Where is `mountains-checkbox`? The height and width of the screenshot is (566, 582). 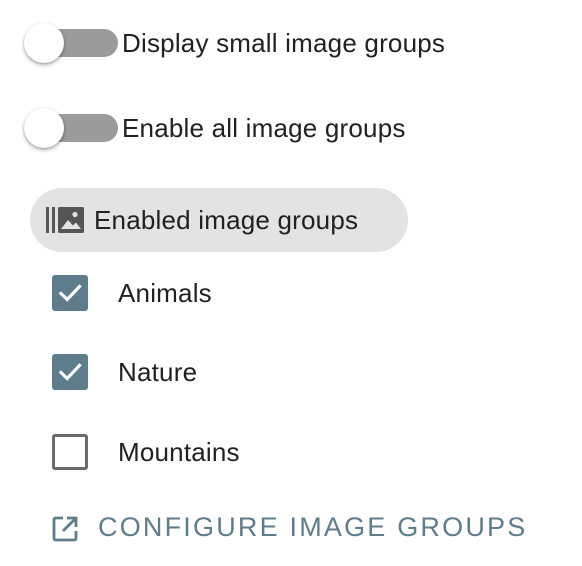 mountains-checkbox is located at coordinates (70, 452).